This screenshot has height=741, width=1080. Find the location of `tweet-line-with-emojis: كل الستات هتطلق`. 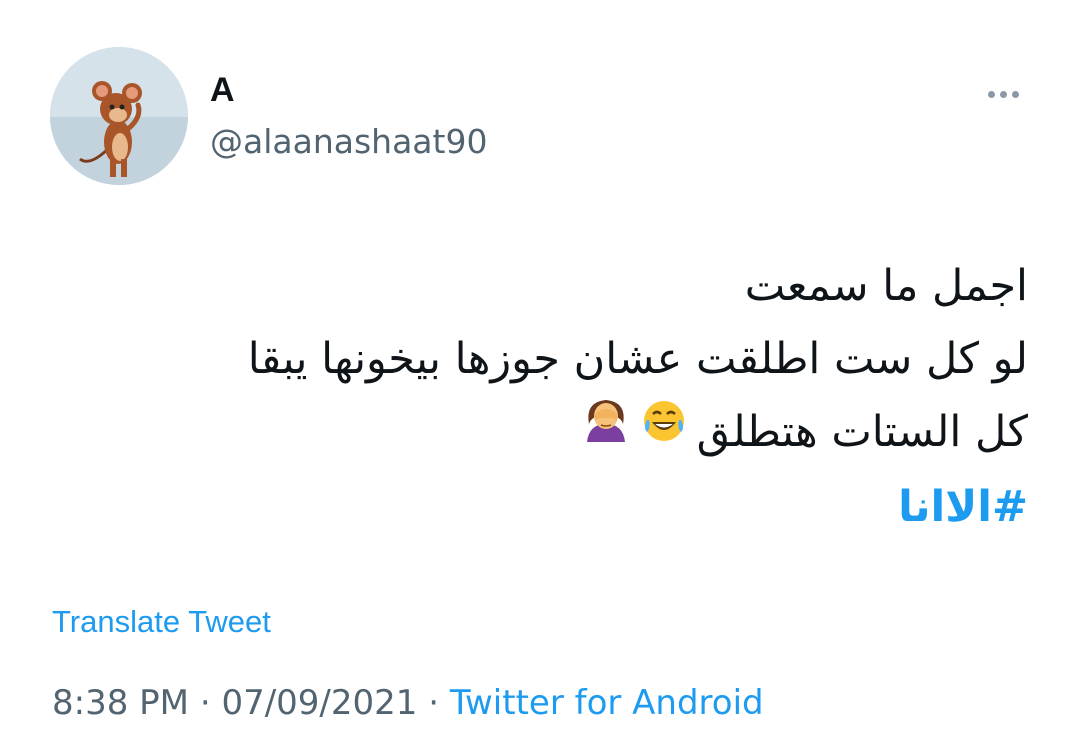

tweet-line-with-emojis: كل الستات هتطلق is located at coordinates (538, 433).